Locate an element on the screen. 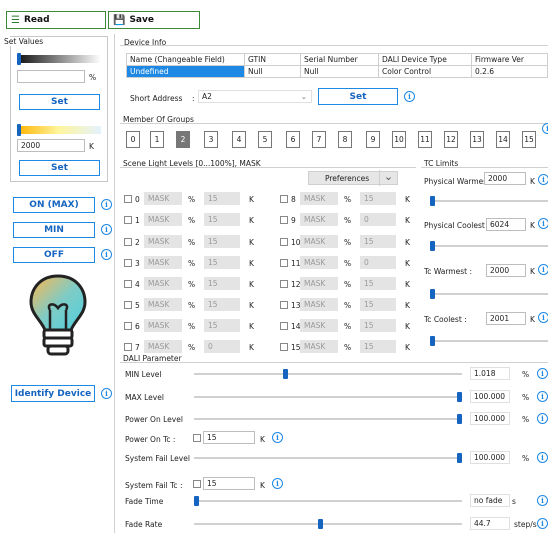 The width and height of the screenshot is (548, 533). power-on-thumb is located at coordinates (459, 419).